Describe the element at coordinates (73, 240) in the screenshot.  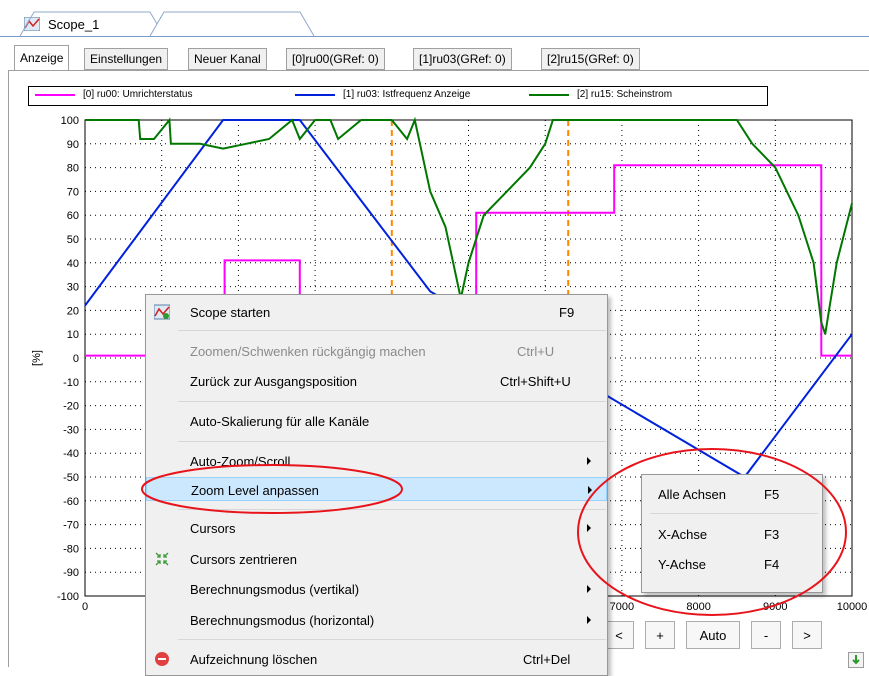
I see `y-tick-label: 50` at that location.